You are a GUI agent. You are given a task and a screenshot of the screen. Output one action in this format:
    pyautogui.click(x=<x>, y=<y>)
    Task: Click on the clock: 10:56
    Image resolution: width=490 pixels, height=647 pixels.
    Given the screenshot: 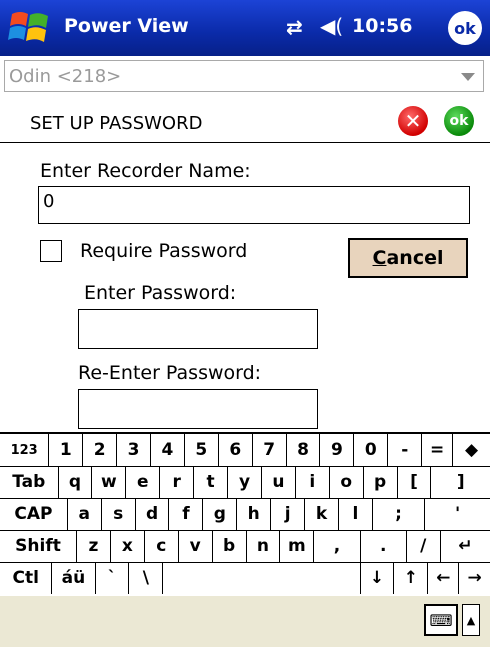 What is the action you would take?
    pyautogui.click(x=382, y=26)
    